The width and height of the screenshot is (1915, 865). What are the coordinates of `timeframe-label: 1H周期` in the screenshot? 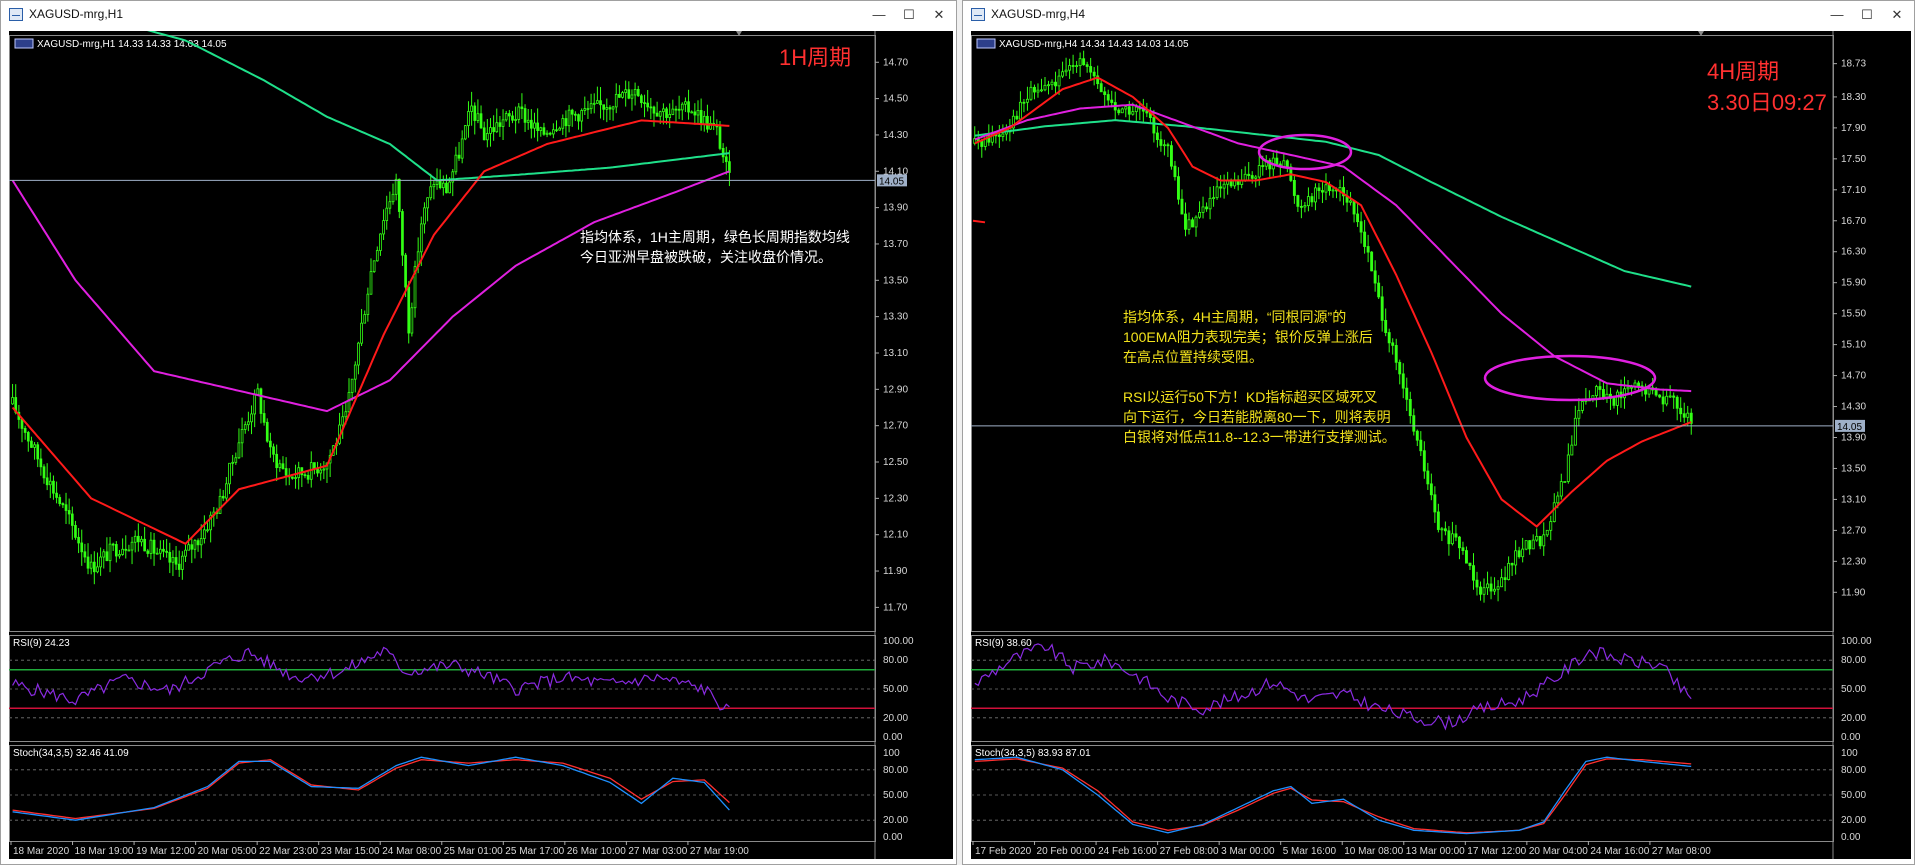 It's located at (815, 57).